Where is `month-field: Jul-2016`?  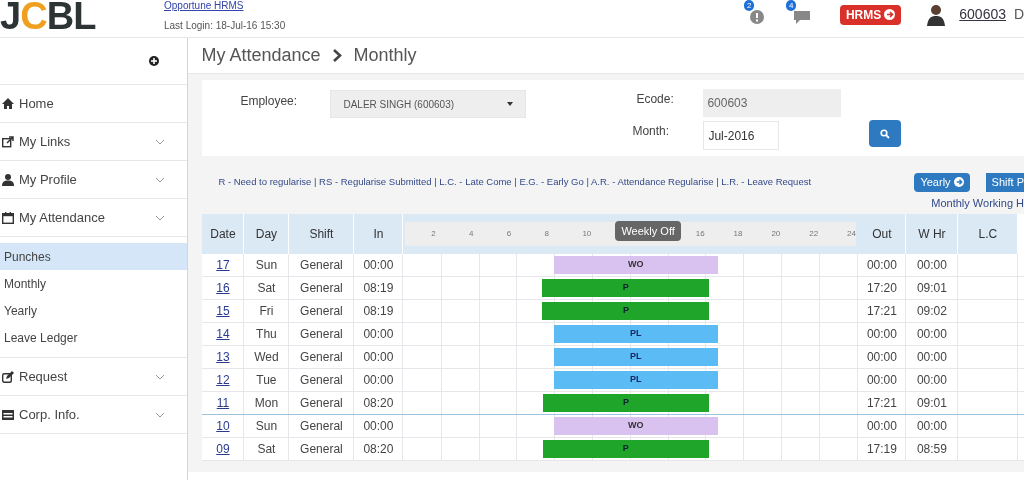
month-field: Jul-2016 is located at coordinates (741, 135).